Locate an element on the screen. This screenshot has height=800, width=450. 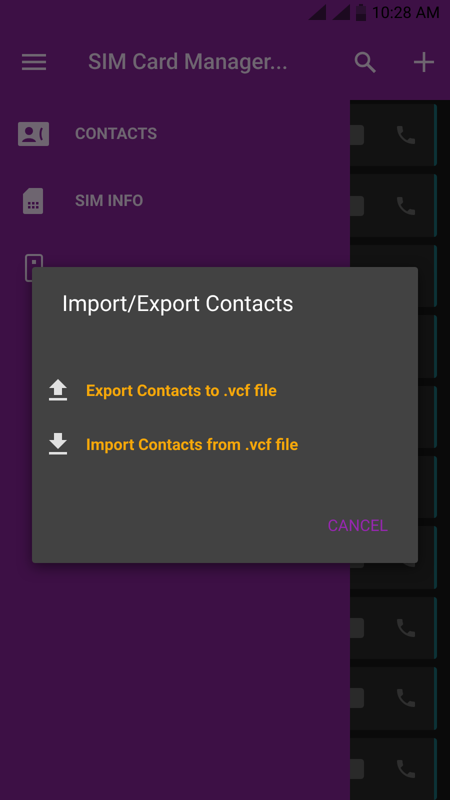
status-time: 10:28 AM is located at coordinates (406, 12).